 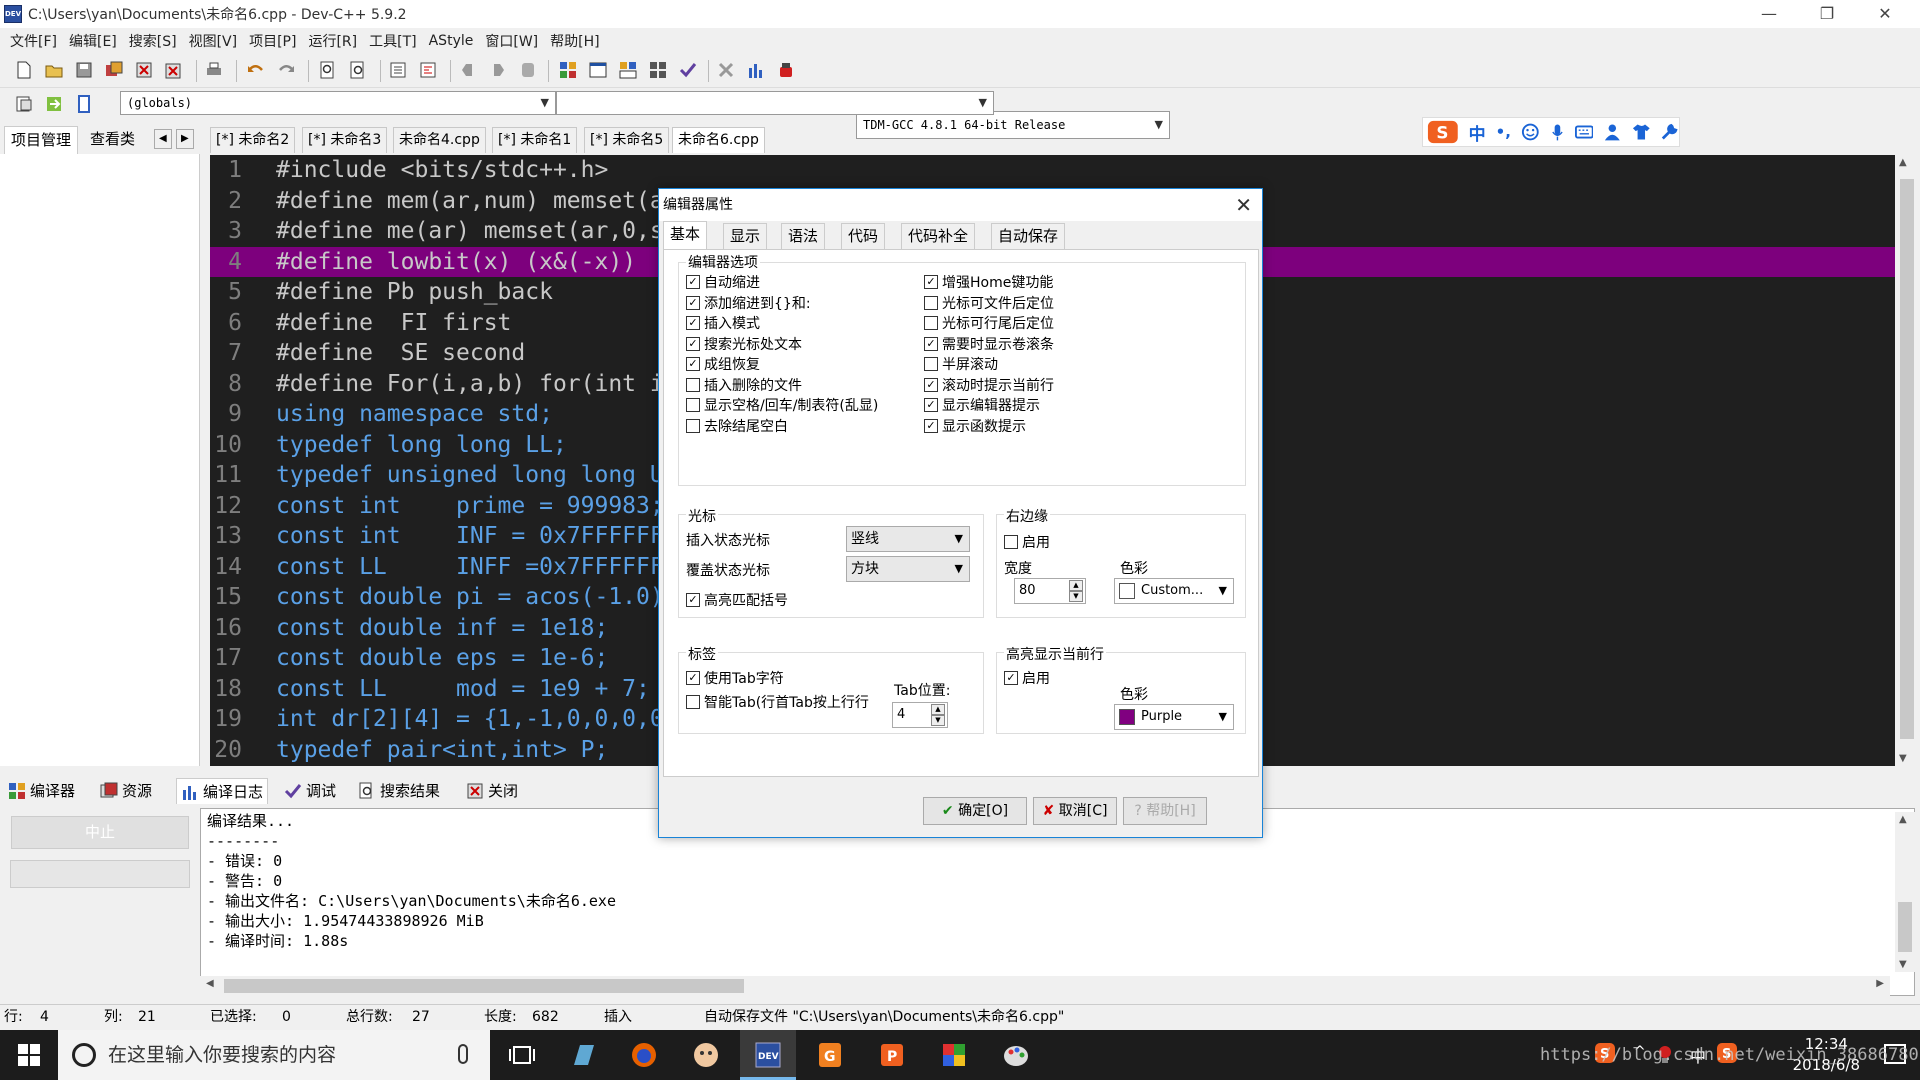 I want to click on save-all-button, so click(x=114, y=70).